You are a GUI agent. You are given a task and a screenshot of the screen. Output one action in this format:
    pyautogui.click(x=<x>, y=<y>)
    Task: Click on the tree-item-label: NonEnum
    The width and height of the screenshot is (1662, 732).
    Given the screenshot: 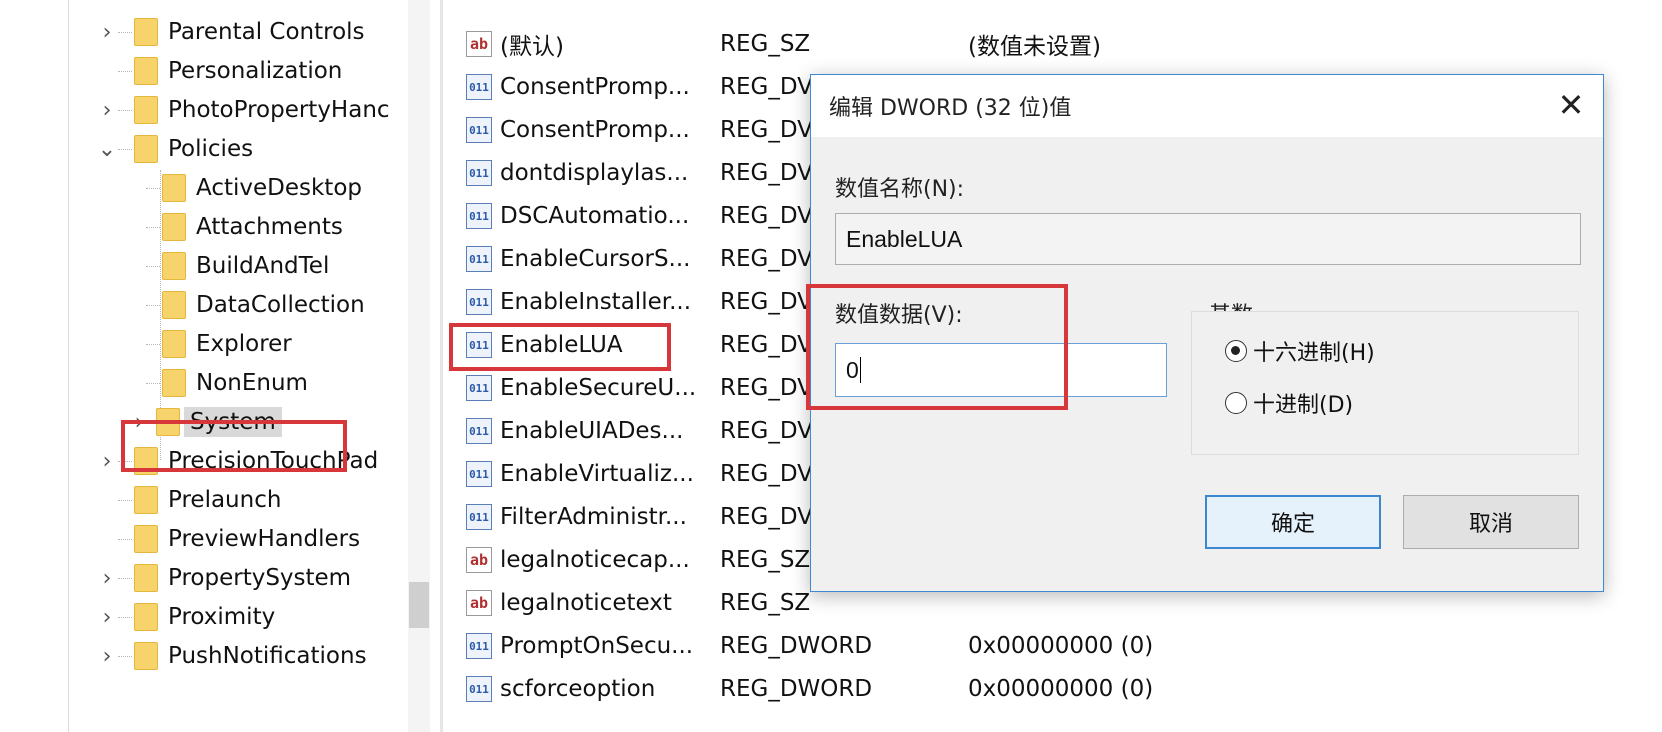 What is the action you would take?
    pyautogui.click(x=252, y=383)
    